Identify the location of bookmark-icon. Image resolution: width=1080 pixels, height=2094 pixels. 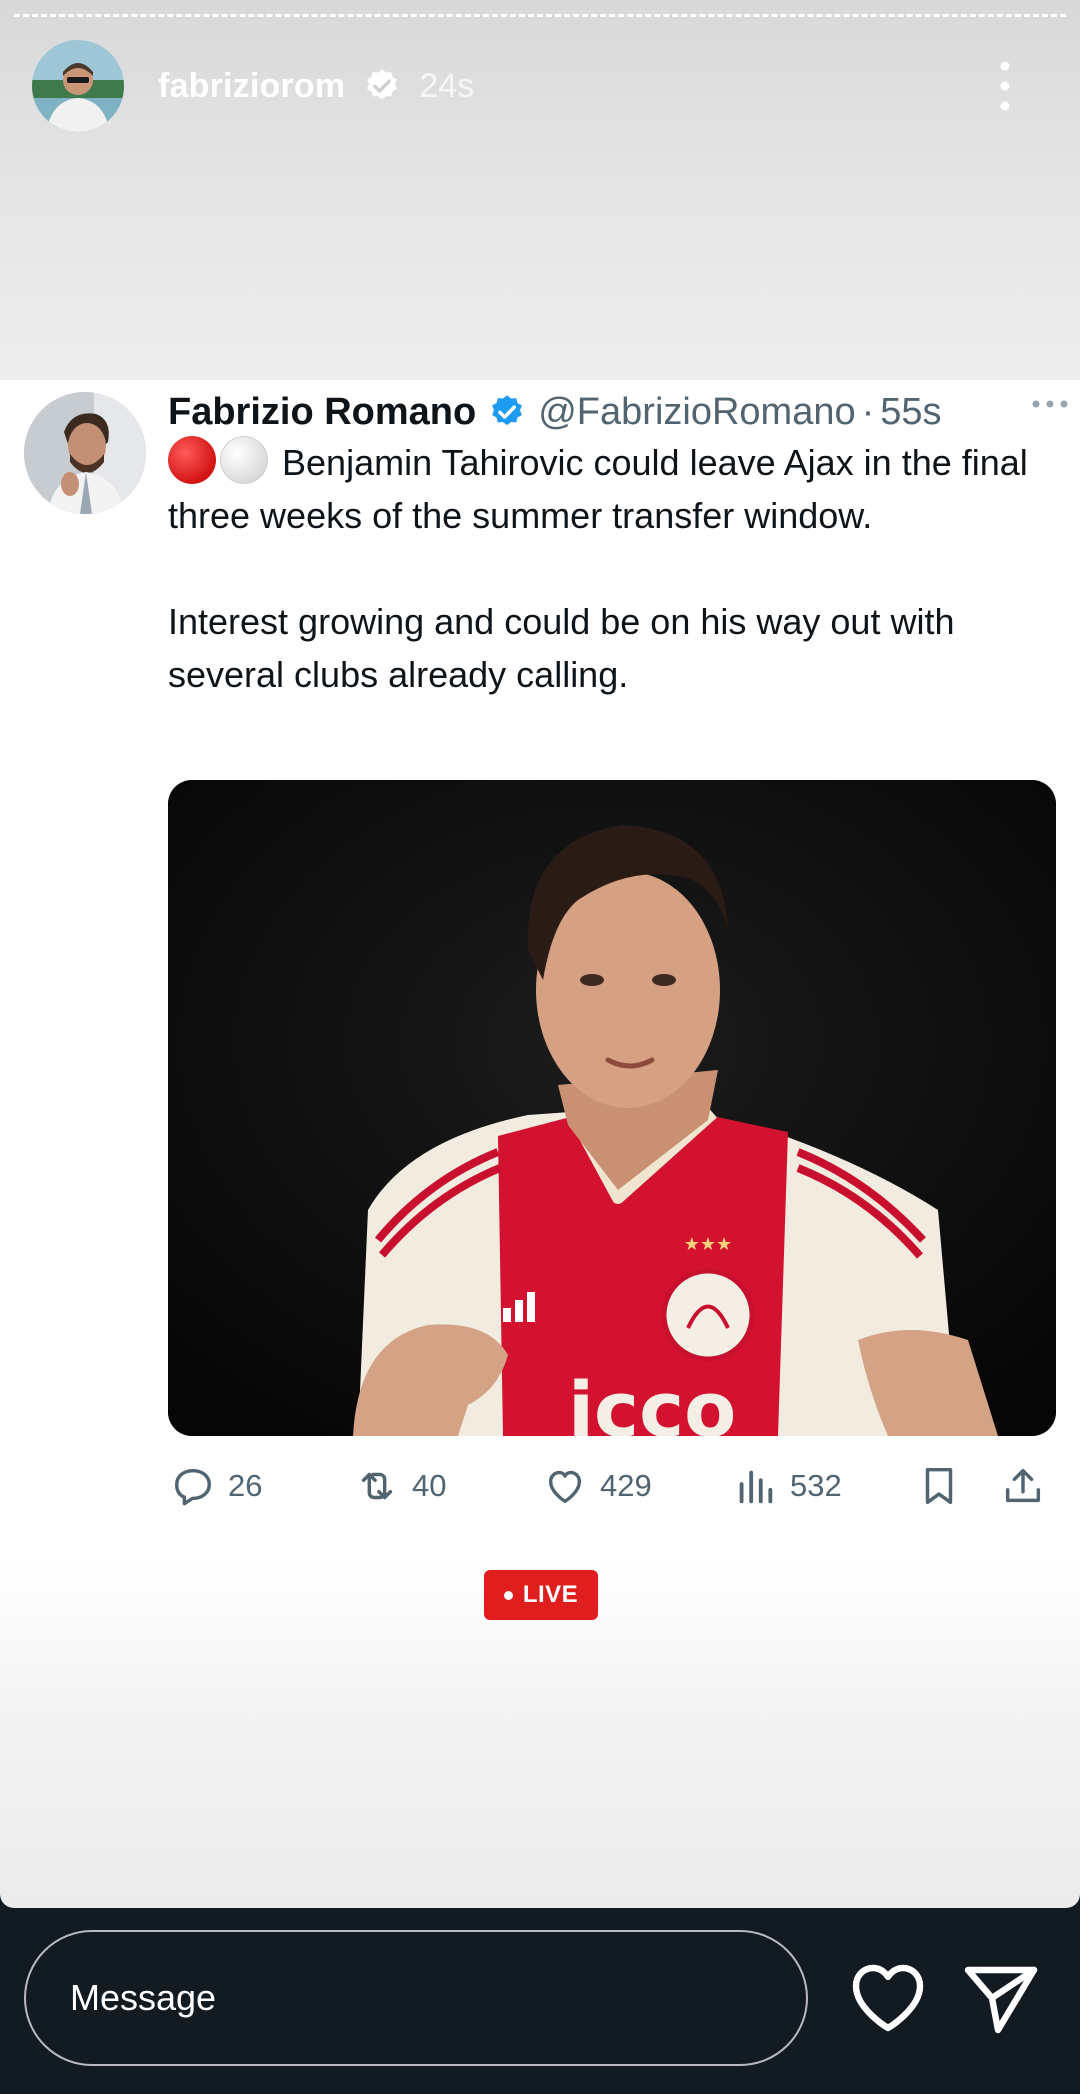
(939, 1486).